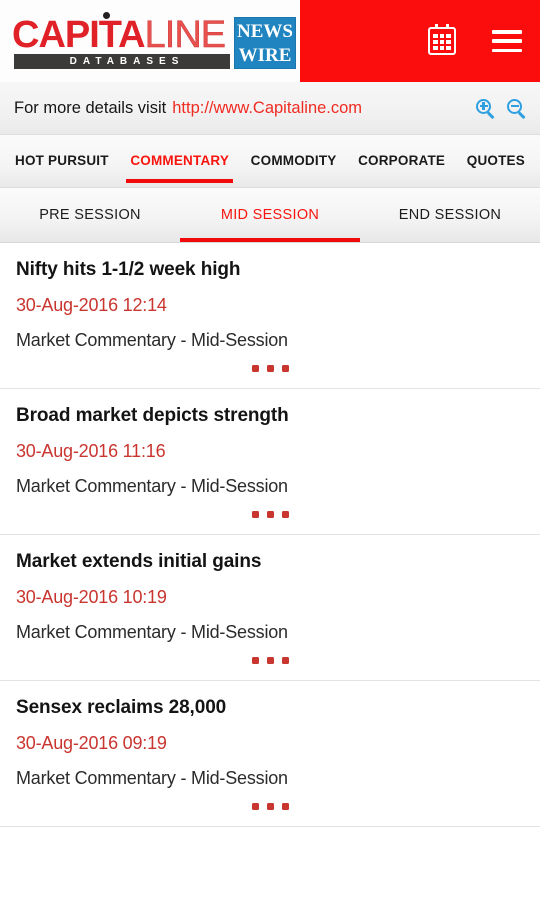 The height and width of the screenshot is (922, 540). I want to click on tab-mid-session: MID SESSION, so click(270, 215).